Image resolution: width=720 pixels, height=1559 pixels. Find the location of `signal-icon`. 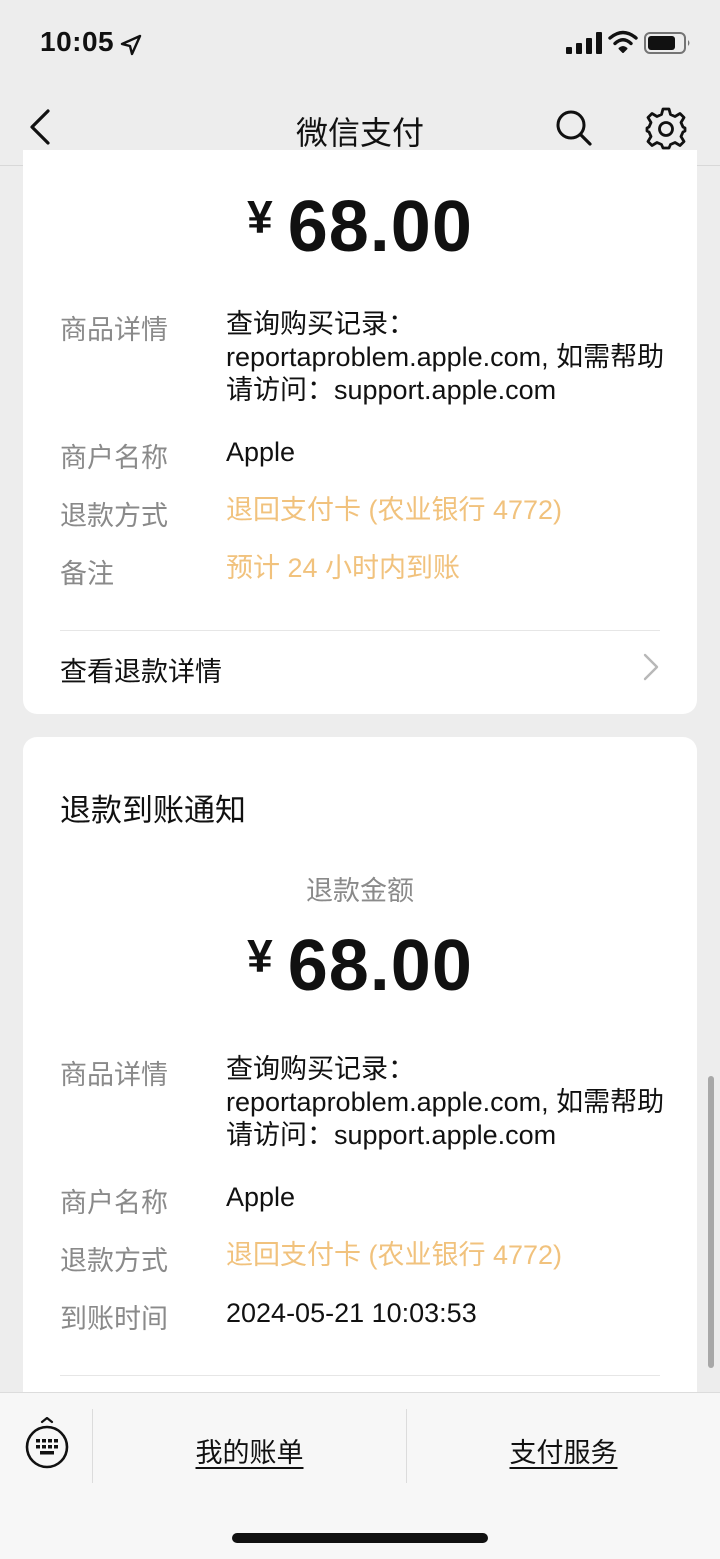

signal-icon is located at coordinates (584, 43).